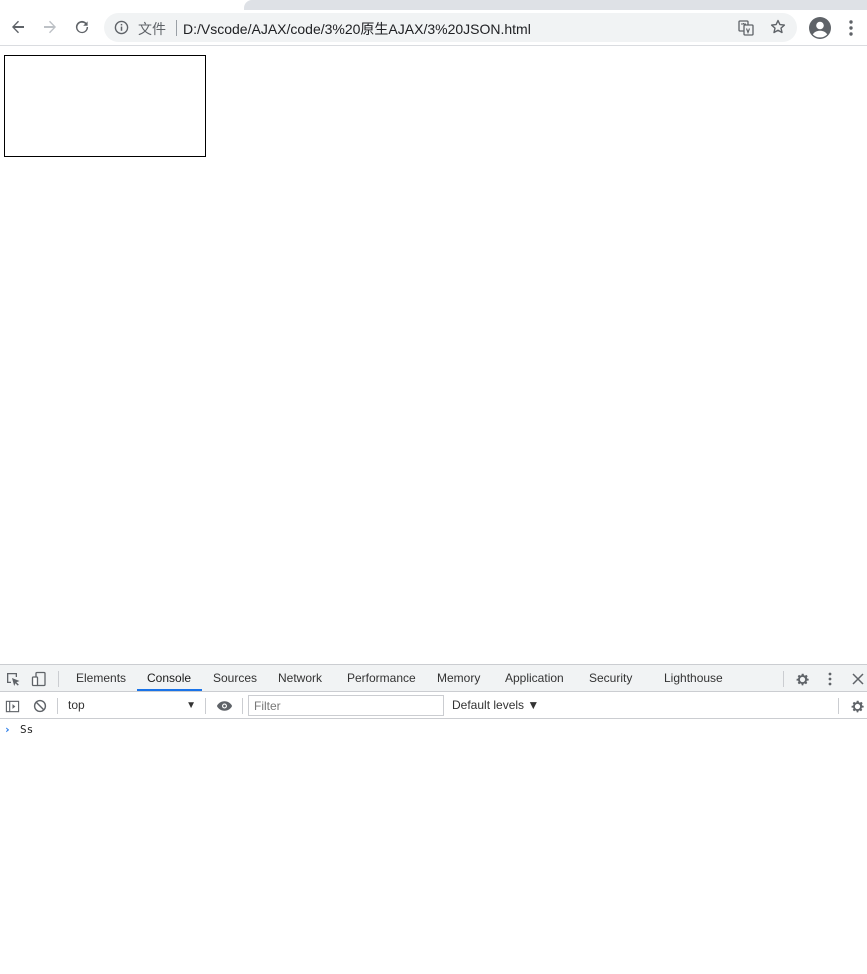 This screenshot has height=974, width=867. What do you see at coordinates (40, 706) in the screenshot?
I see `clear-console-icon` at bounding box center [40, 706].